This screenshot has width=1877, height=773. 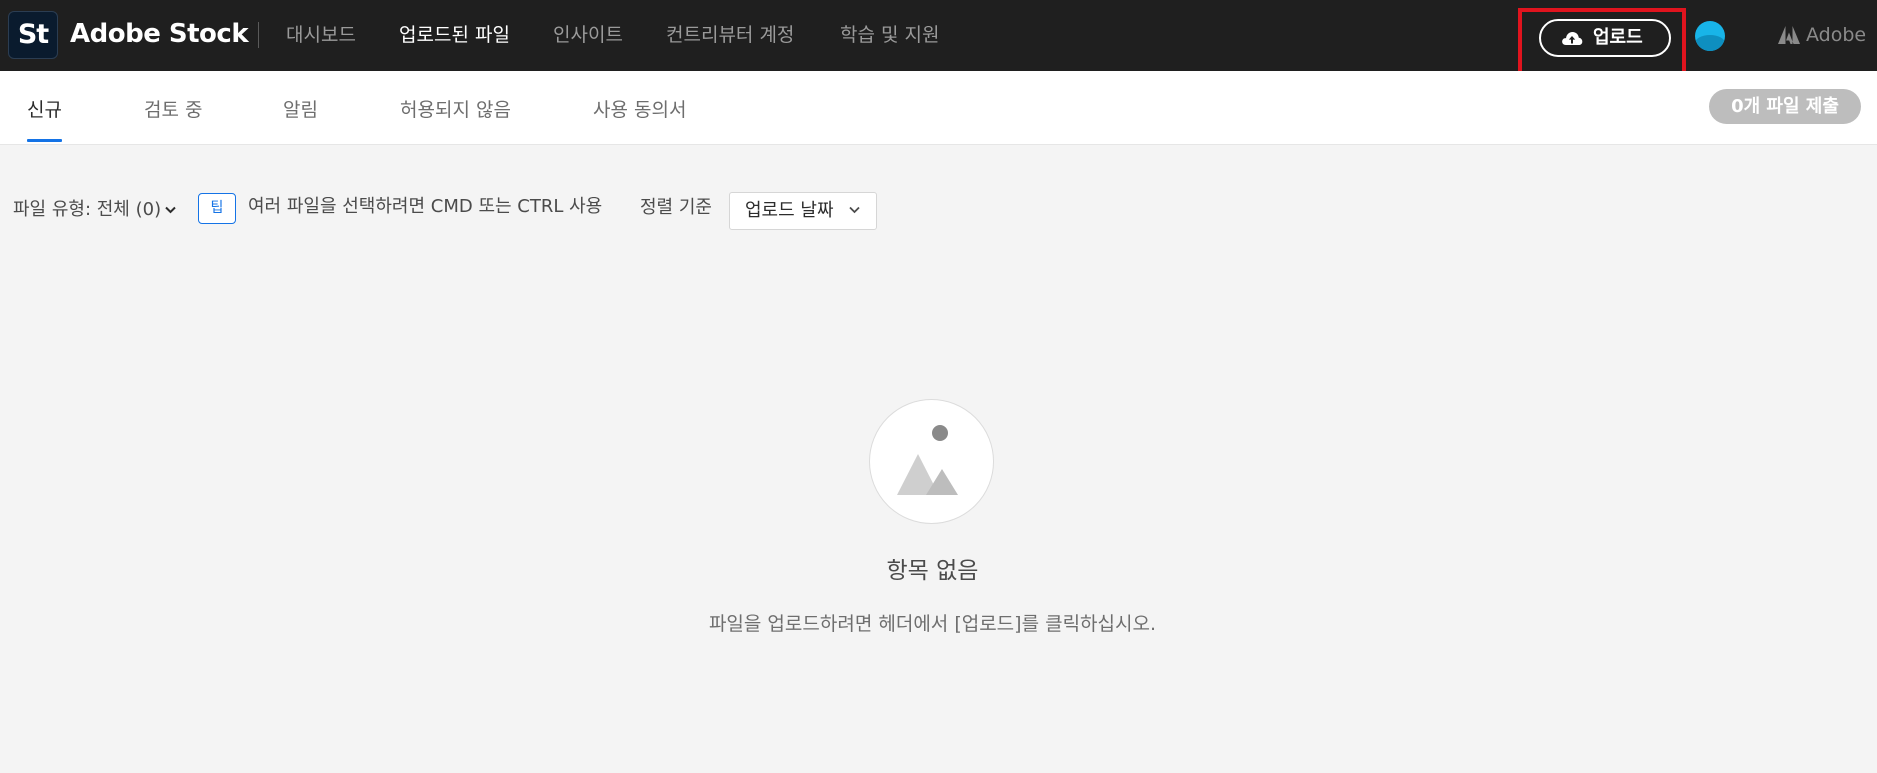 I want to click on active-tab-indicator, so click(x=44, y=140).